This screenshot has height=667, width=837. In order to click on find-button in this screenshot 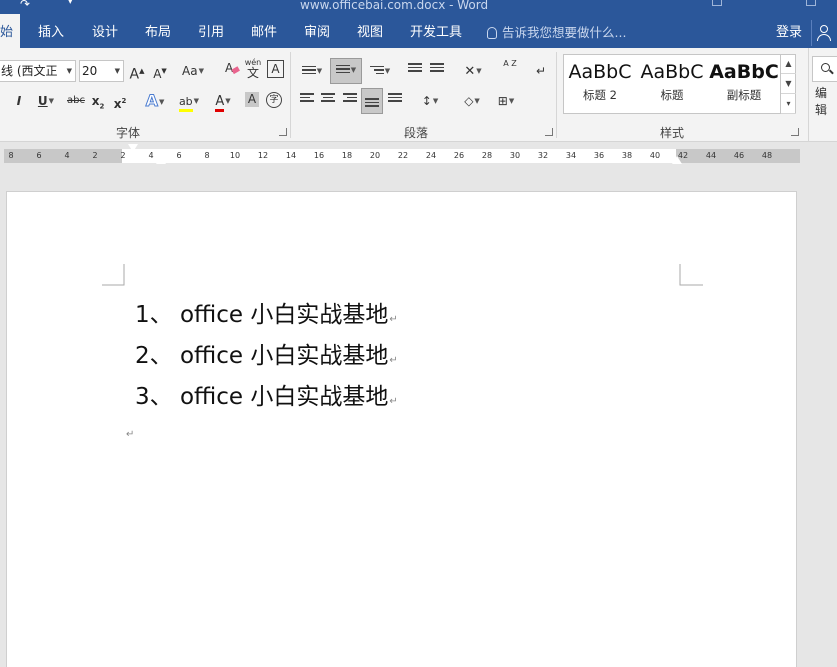, I will do `click(824, 69)`.